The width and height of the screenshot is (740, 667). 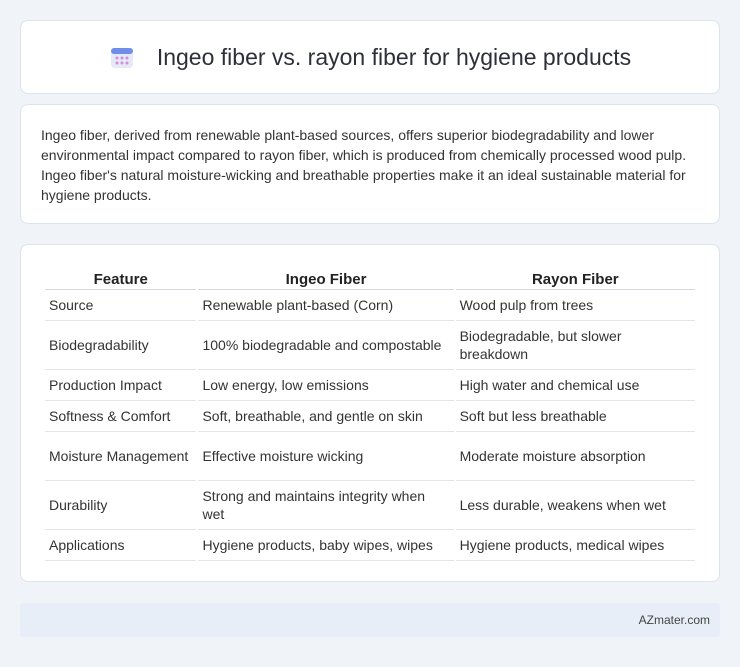 I want to click on feature-cell: Moisture Management, so click(x=121, y=456).